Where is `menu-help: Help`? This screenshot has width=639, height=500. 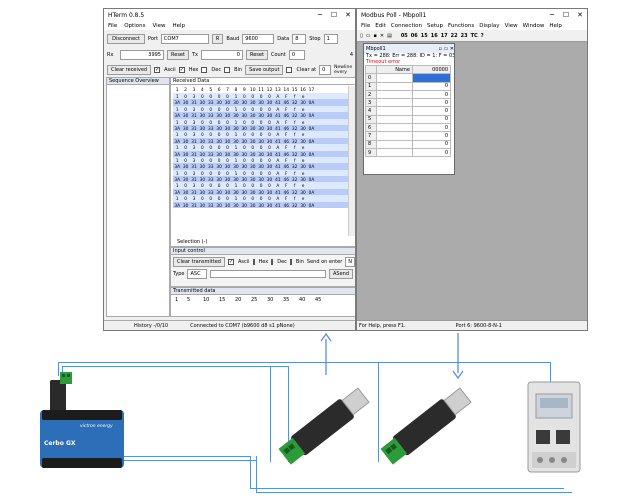
menu-help: Help is located at coordinates (179, 26).